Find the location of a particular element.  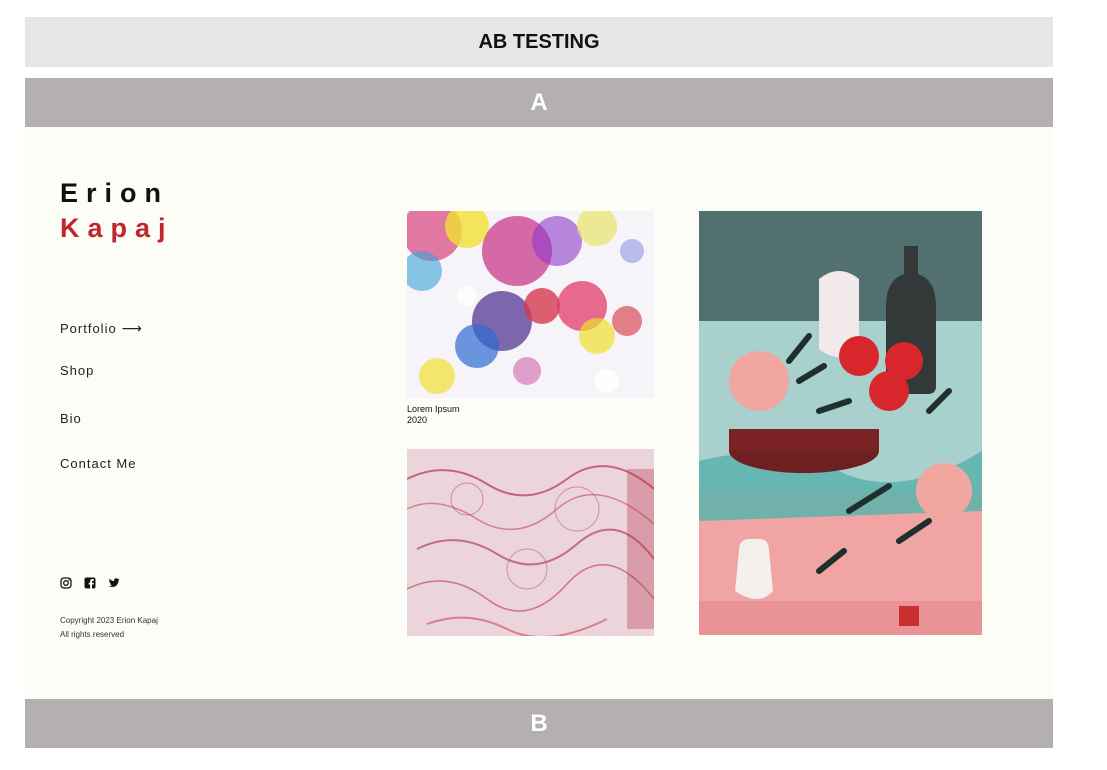

variant-b-label: B is located at coordinates (539, 723).